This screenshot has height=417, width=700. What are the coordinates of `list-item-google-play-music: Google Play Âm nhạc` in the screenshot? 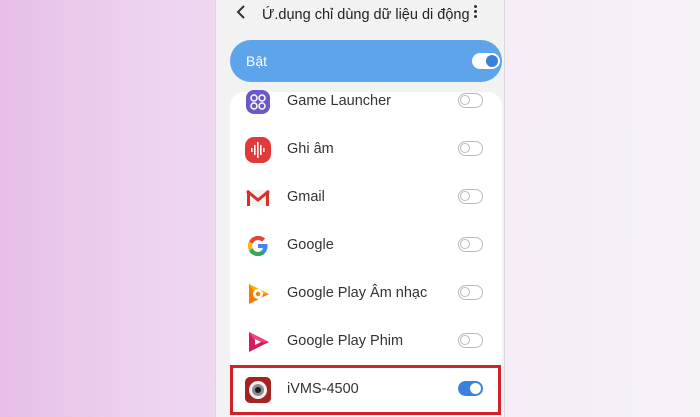 It's located at (366, 294).